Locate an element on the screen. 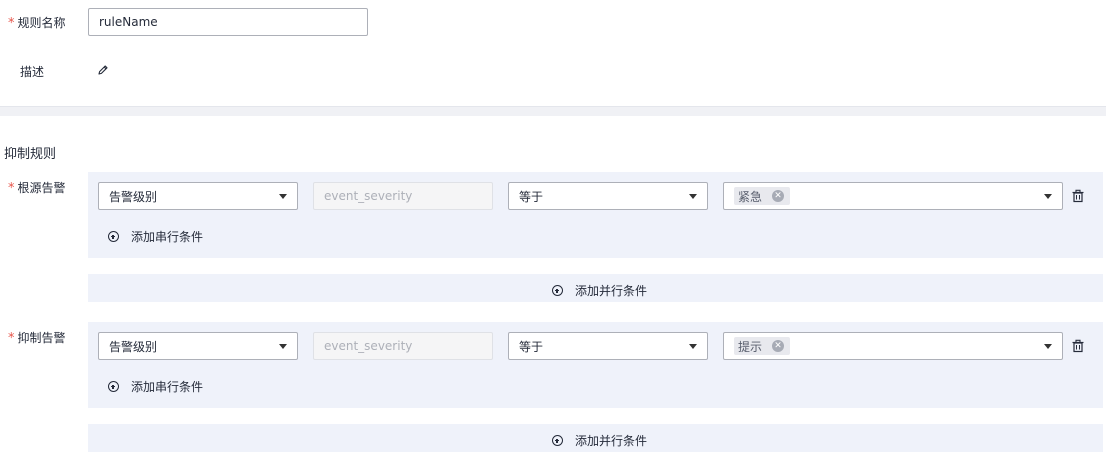 This screenshot has width=1106, height=459. value-tag-text: 提示 is located at coordinates (750, 346).